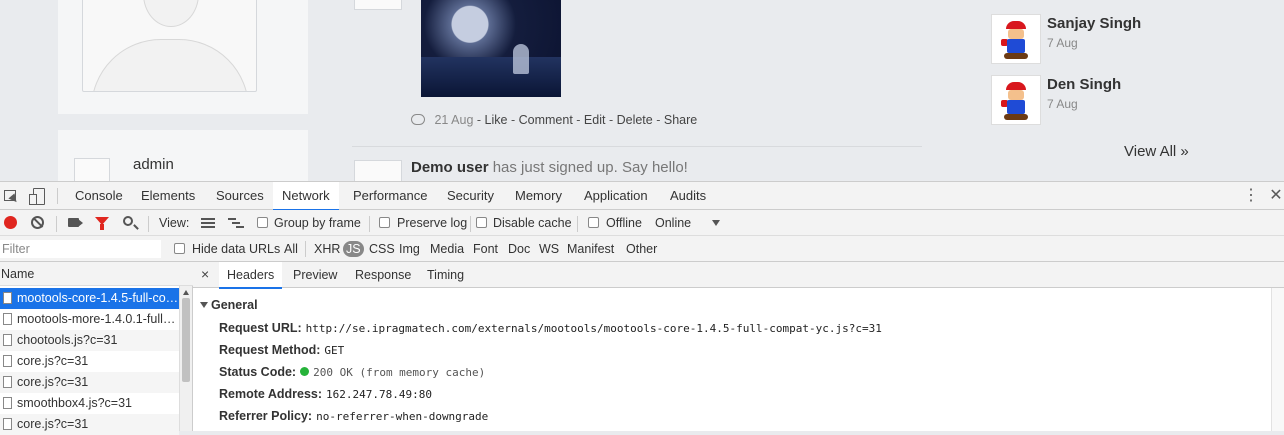 The height and width of the screenshot is (435, 1284). What do you see at coordinates (327, 249) in the screenshot?
I see `filter-type-xhr: XHR` at bounding box center [327, 249].